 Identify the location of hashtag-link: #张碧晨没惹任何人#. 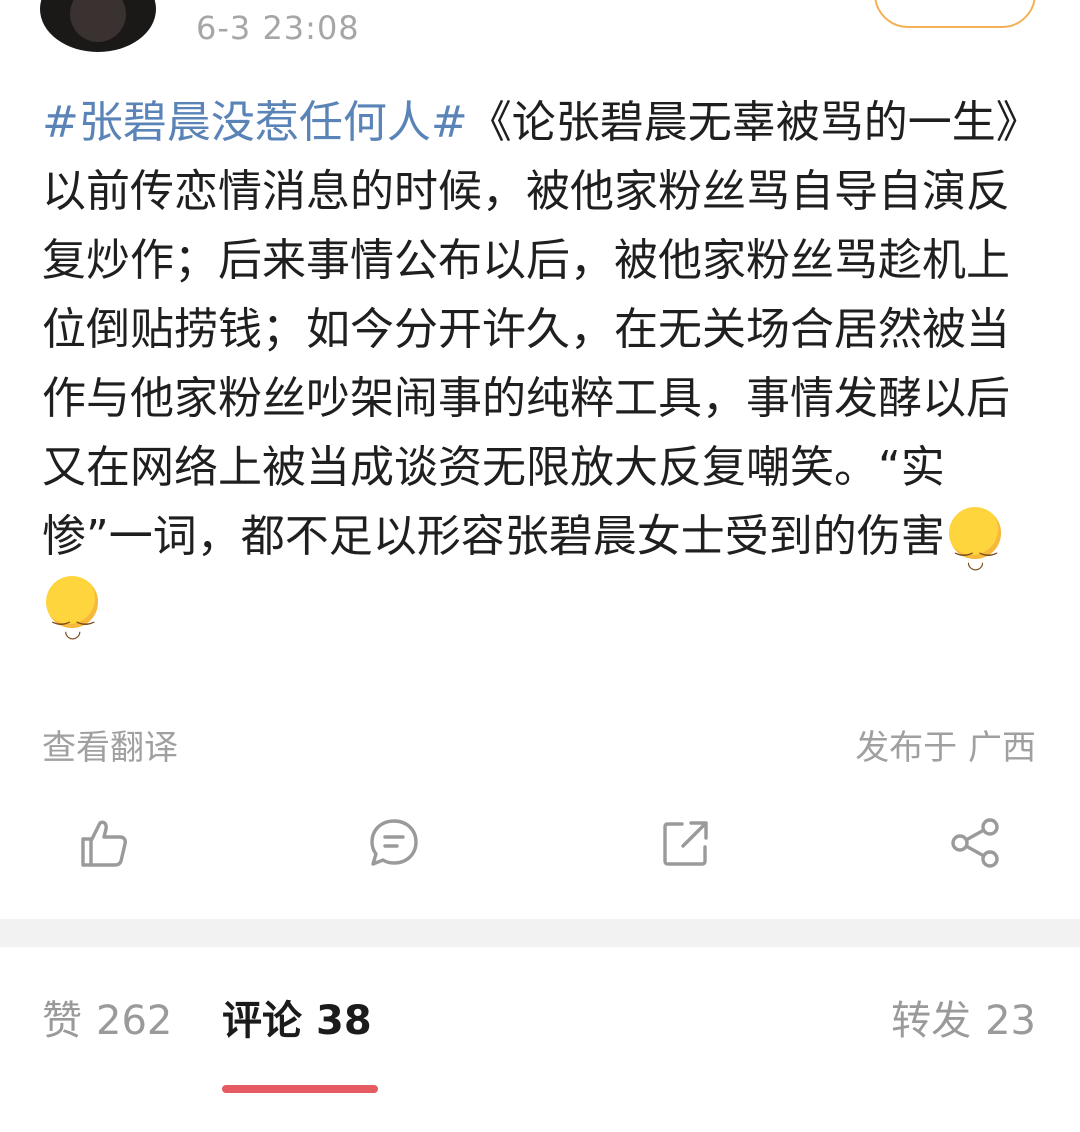
(255, 122).